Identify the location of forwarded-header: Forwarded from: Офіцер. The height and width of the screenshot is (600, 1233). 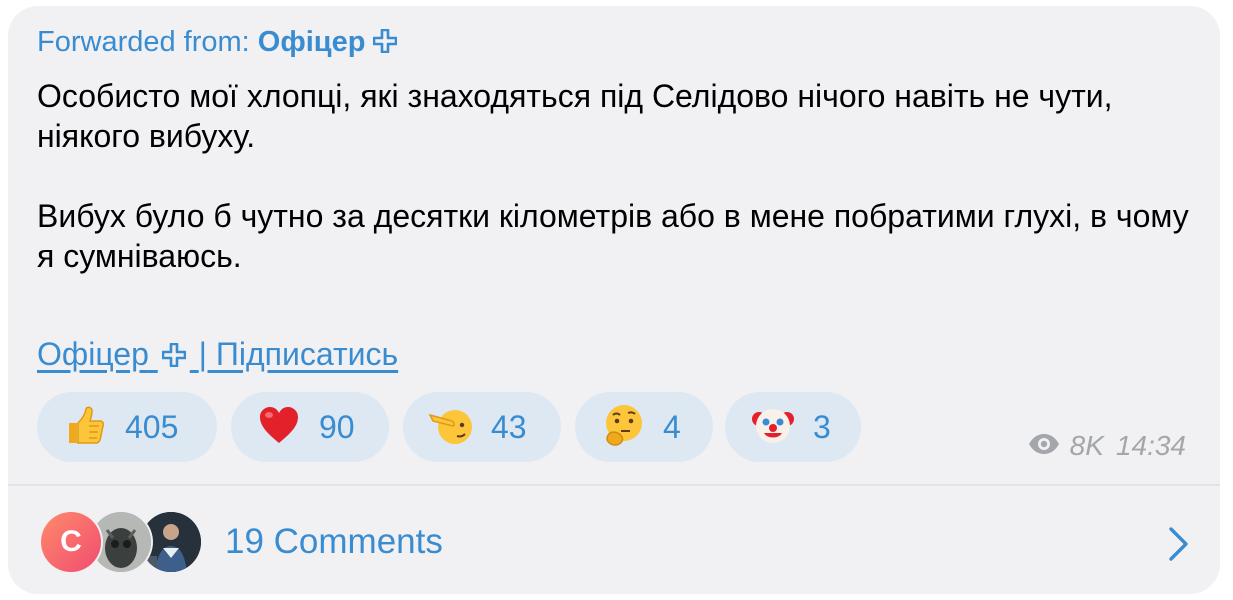
(217, 43).